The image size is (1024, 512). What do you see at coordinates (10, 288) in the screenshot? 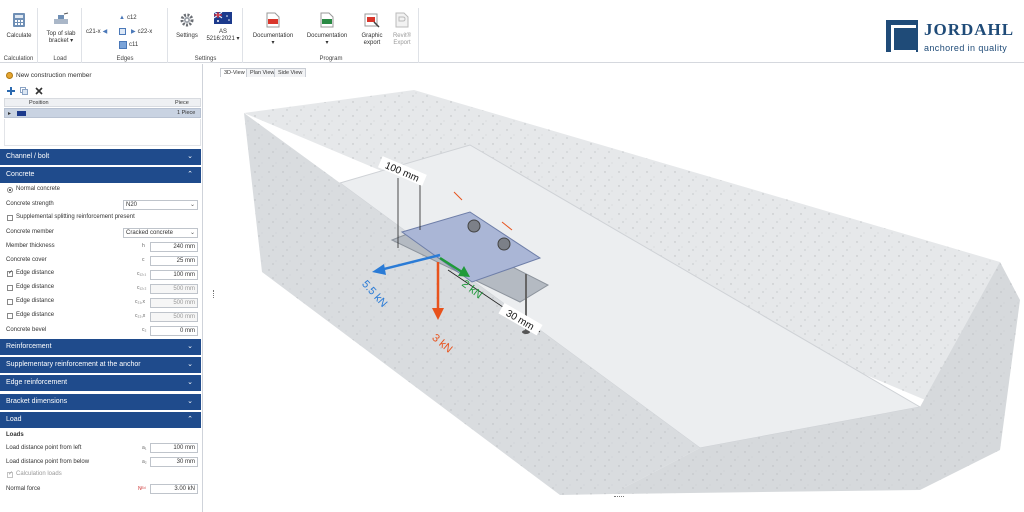
I see `edge-distance-2-checkbox` at bounding box center [10, 288].